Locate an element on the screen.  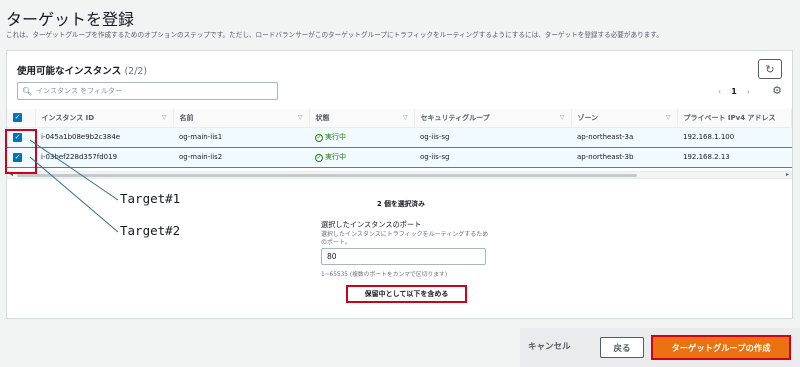
chevron-left-icon: ‹ is located at coordinates (719, 91).